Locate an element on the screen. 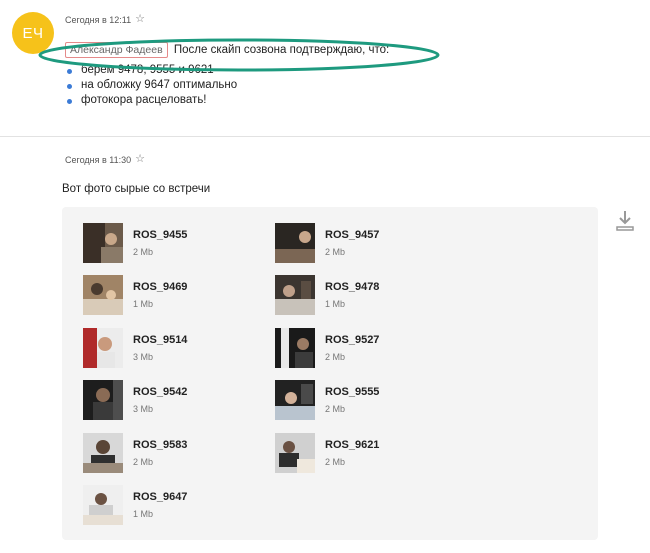 Image resolution: width=650 pixels, height=553 pixels. attachment-item: ROS_9514 3 Mb is located at coordinates (173, 349).